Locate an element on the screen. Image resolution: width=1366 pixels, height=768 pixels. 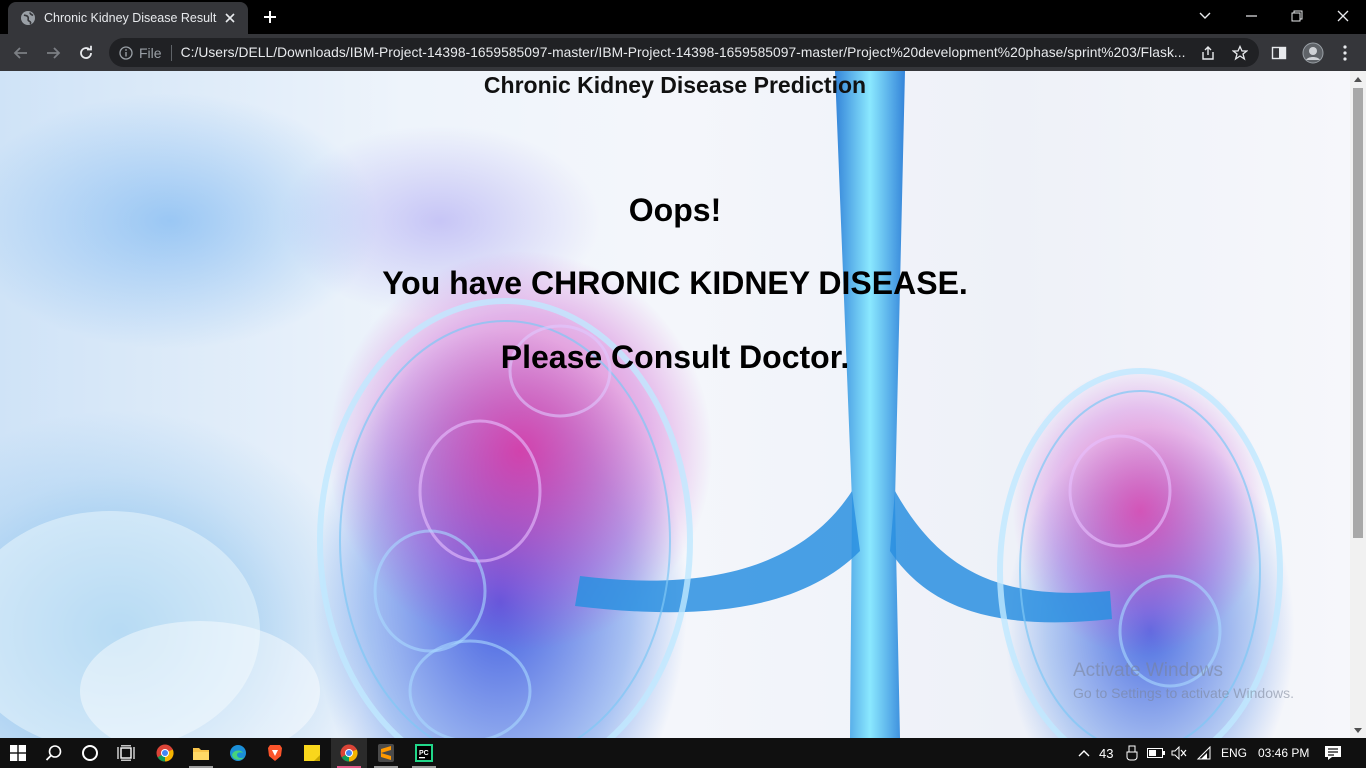
back-button is located at coordinates (21, 53).